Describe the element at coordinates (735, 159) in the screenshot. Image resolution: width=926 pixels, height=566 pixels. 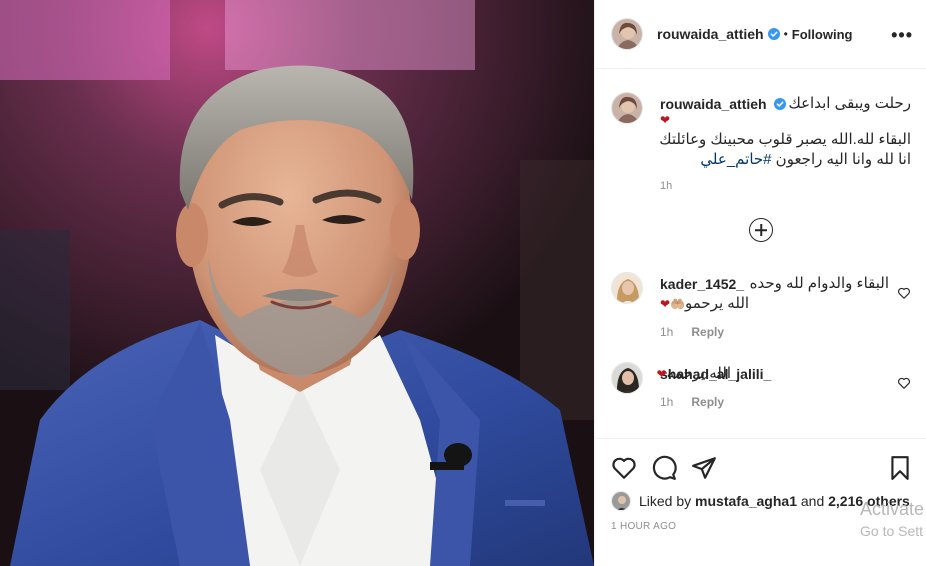
I see `hashtag-link: #حاتم_علي` at that location.